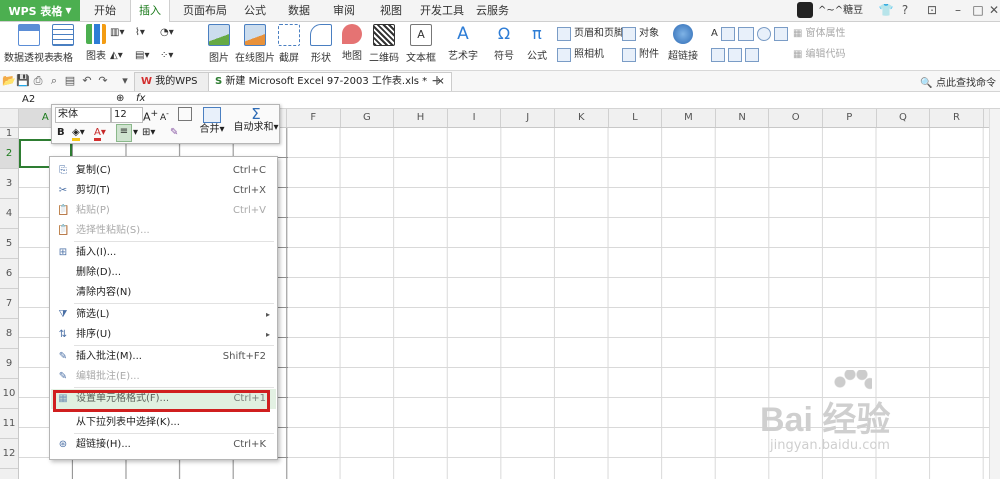 This screenshot has width=1000, height=479. What do you see at coordinates (105, 10) in the screenshot?
I see `tab-home: 开始` at bounding box center [105, 10].